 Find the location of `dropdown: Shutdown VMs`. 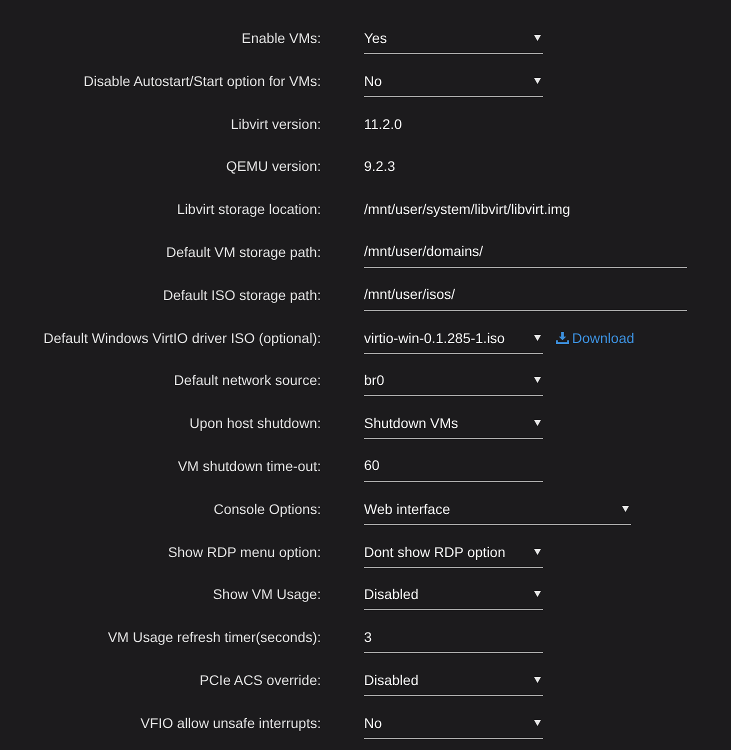

dropdown: Shutdown VMs is located at coordinates (453, 426).